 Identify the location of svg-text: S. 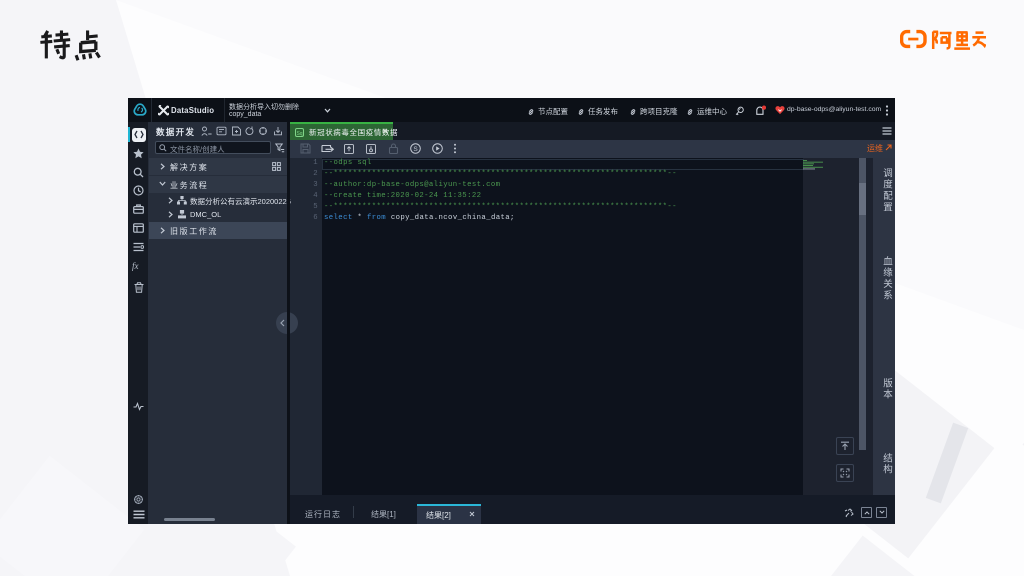
(415, 149).